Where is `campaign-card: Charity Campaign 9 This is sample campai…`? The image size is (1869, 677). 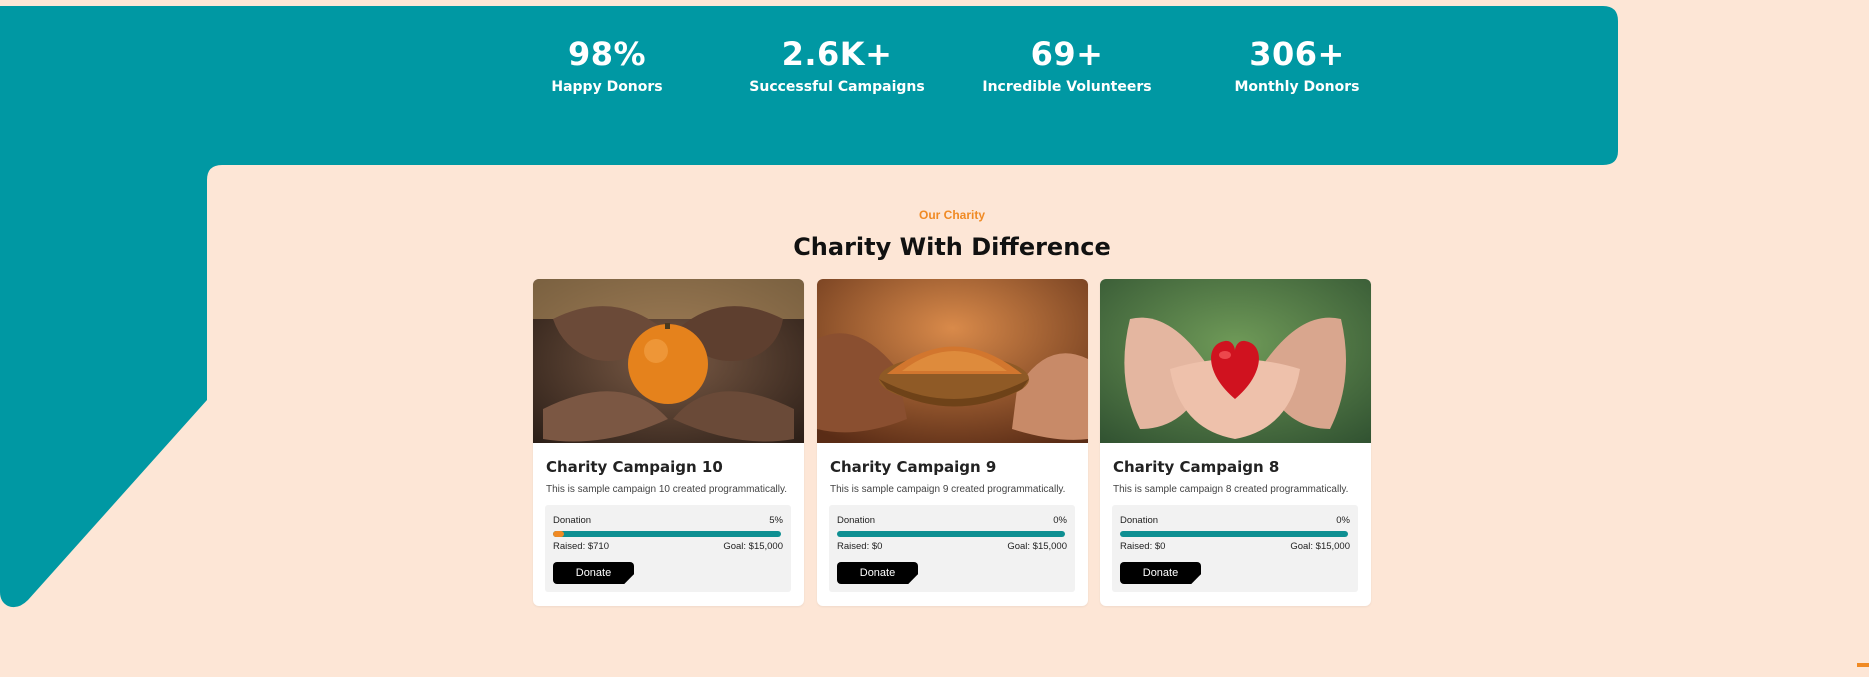
campaign-card: Charity Campaign 9 This is sample campai… is located at coordinates (952, 442).